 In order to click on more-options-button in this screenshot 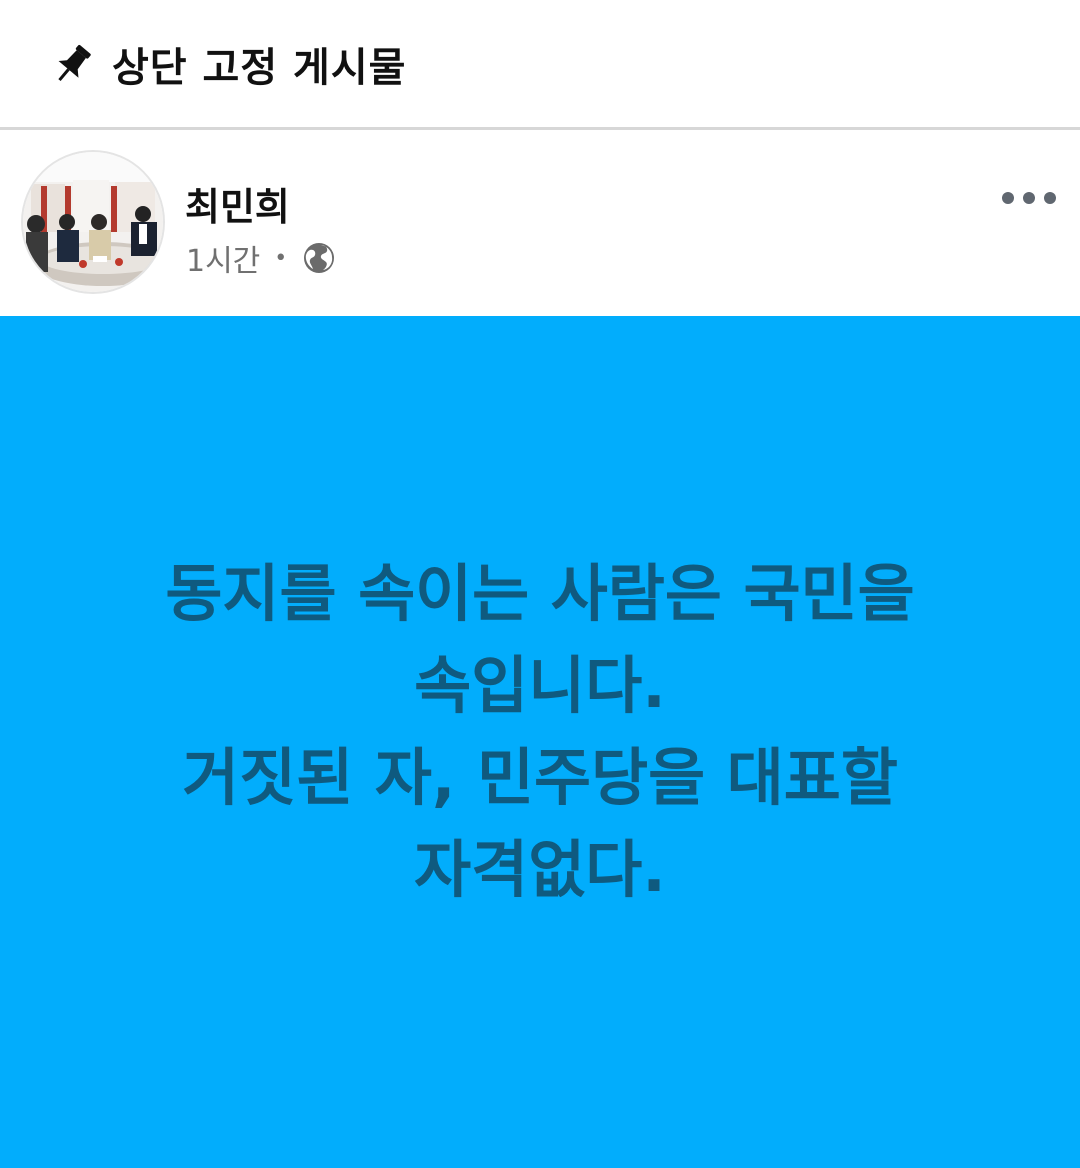, I will do `click(1029, 198)`.